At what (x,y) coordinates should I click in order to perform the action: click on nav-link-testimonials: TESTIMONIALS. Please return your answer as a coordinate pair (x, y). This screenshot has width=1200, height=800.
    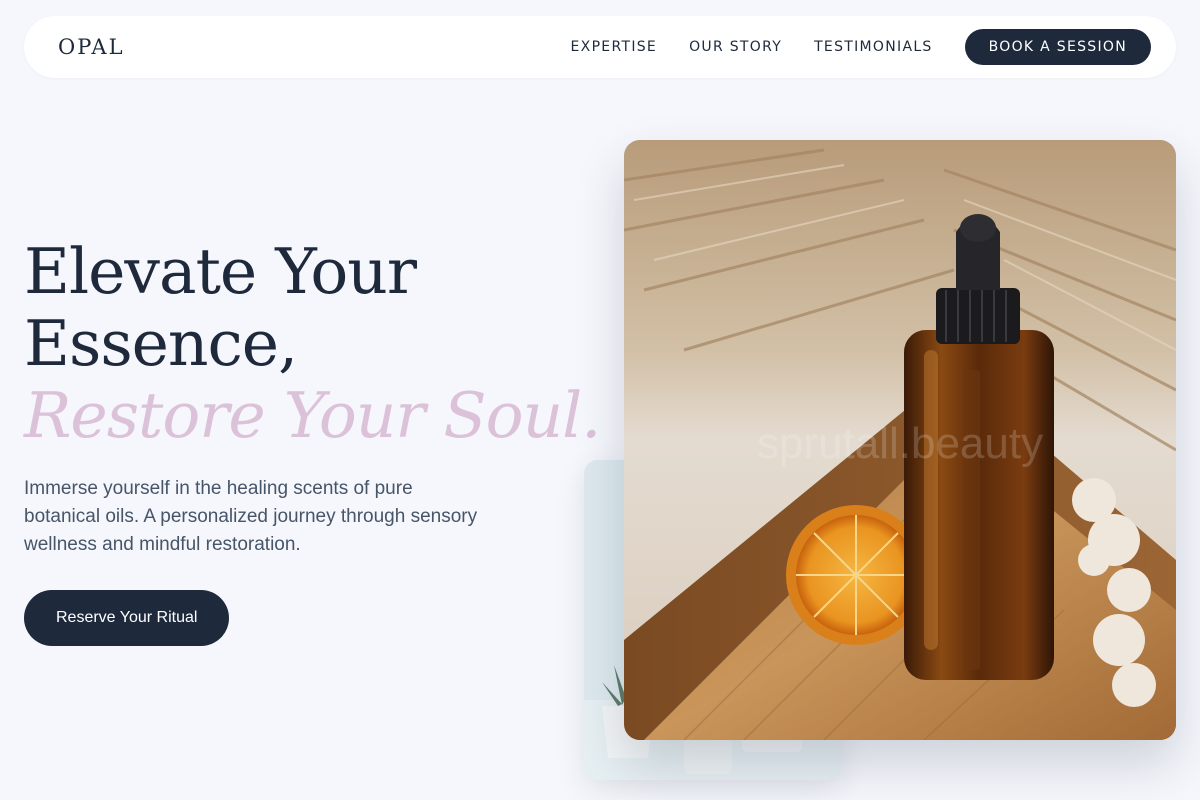
    Looking at the image, I should click on (873, 47).